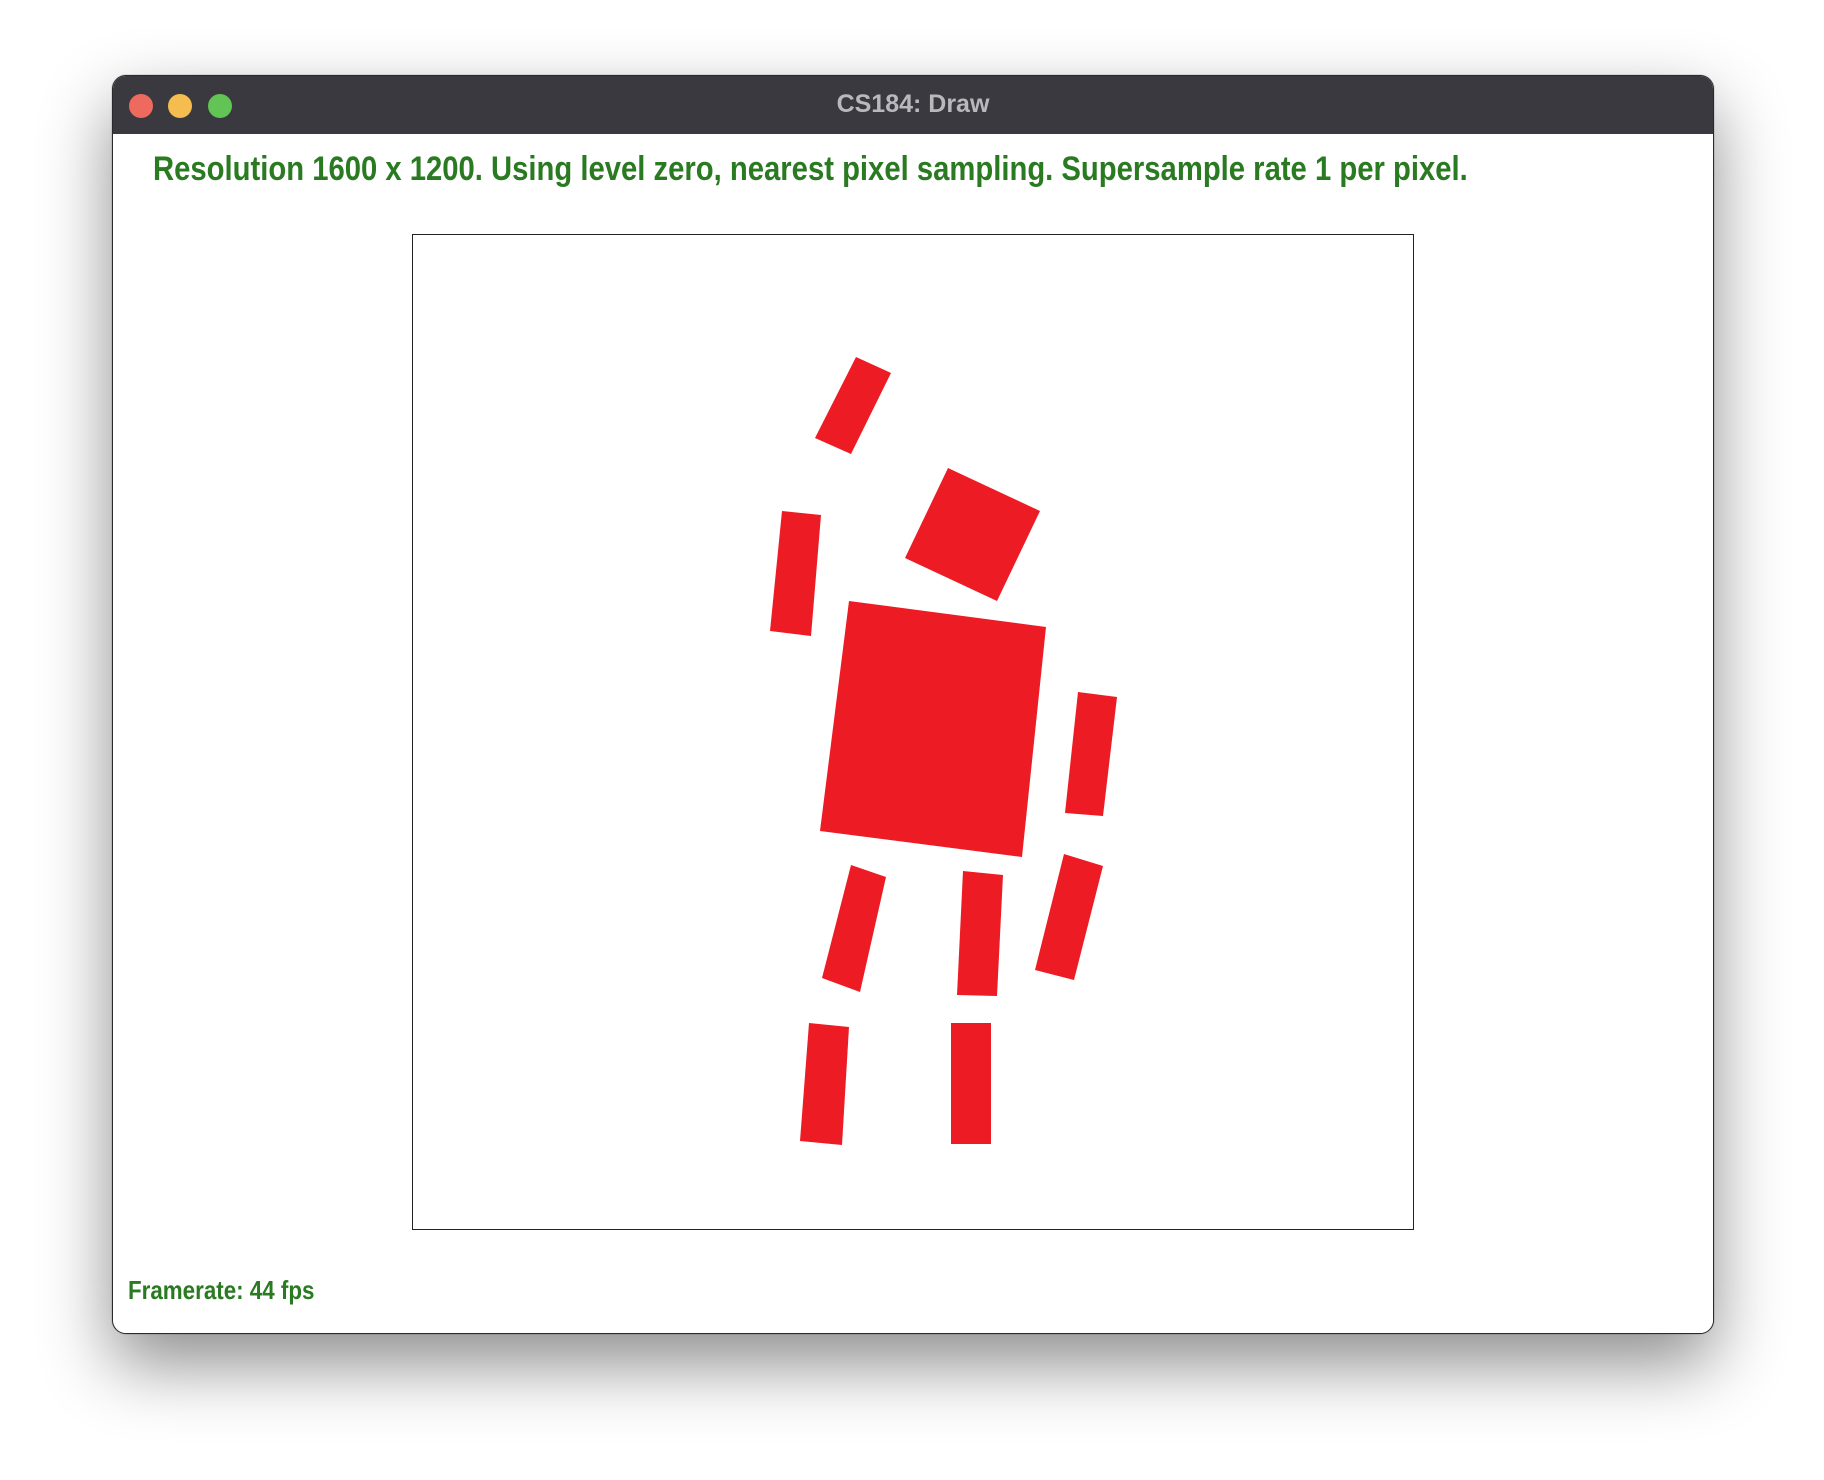 Image resolution: width=1824 pixels, height=1480 pixels. Describe the element at coordinates (1069, 917) in the screenshot. I see `right-knee-shape` at that location.